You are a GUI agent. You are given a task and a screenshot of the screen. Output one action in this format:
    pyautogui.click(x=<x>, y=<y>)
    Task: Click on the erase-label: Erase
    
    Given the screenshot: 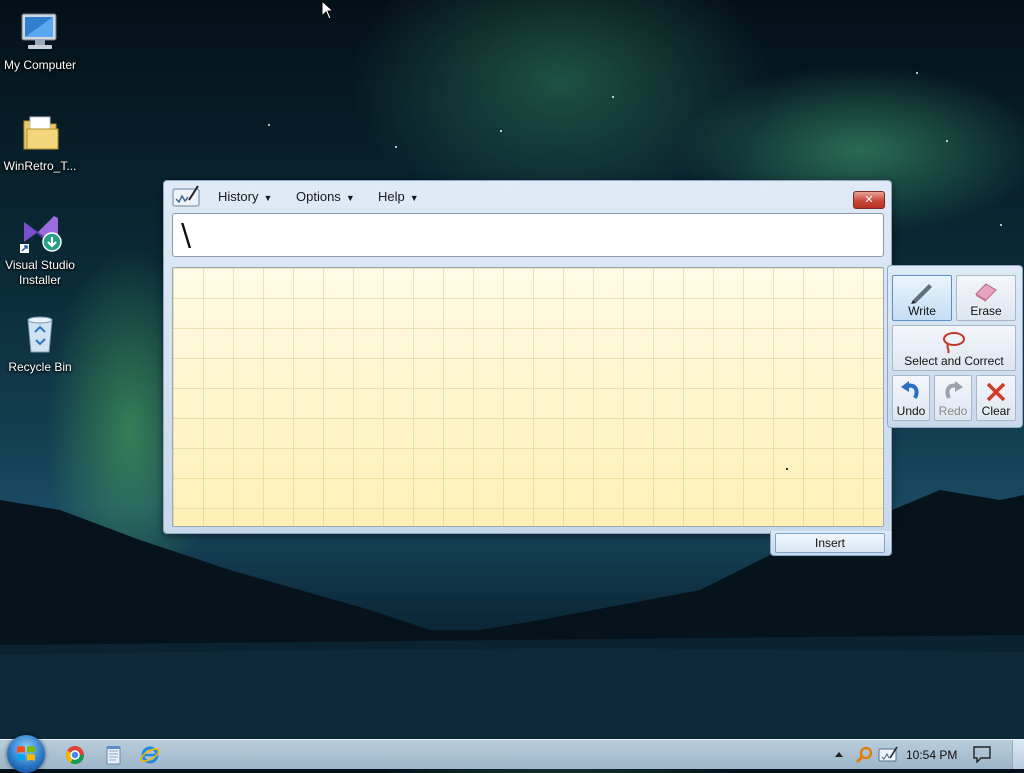 What is the action you would take?
    pyautogui.click(x=986, y=311)
    